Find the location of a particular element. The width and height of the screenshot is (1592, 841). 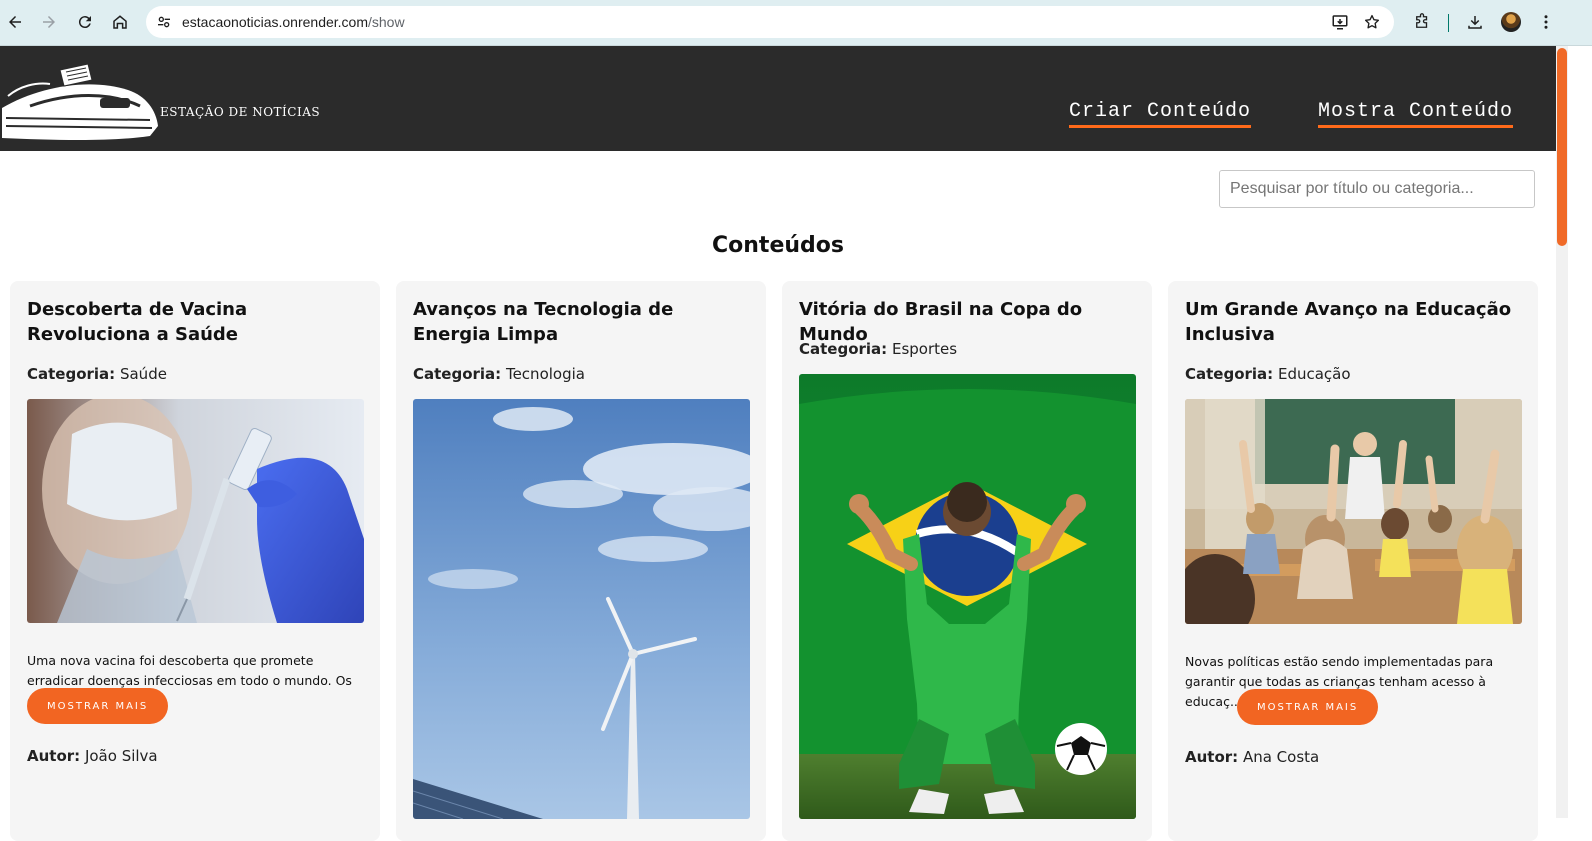

forward-button is located at coordinates (49, 22).